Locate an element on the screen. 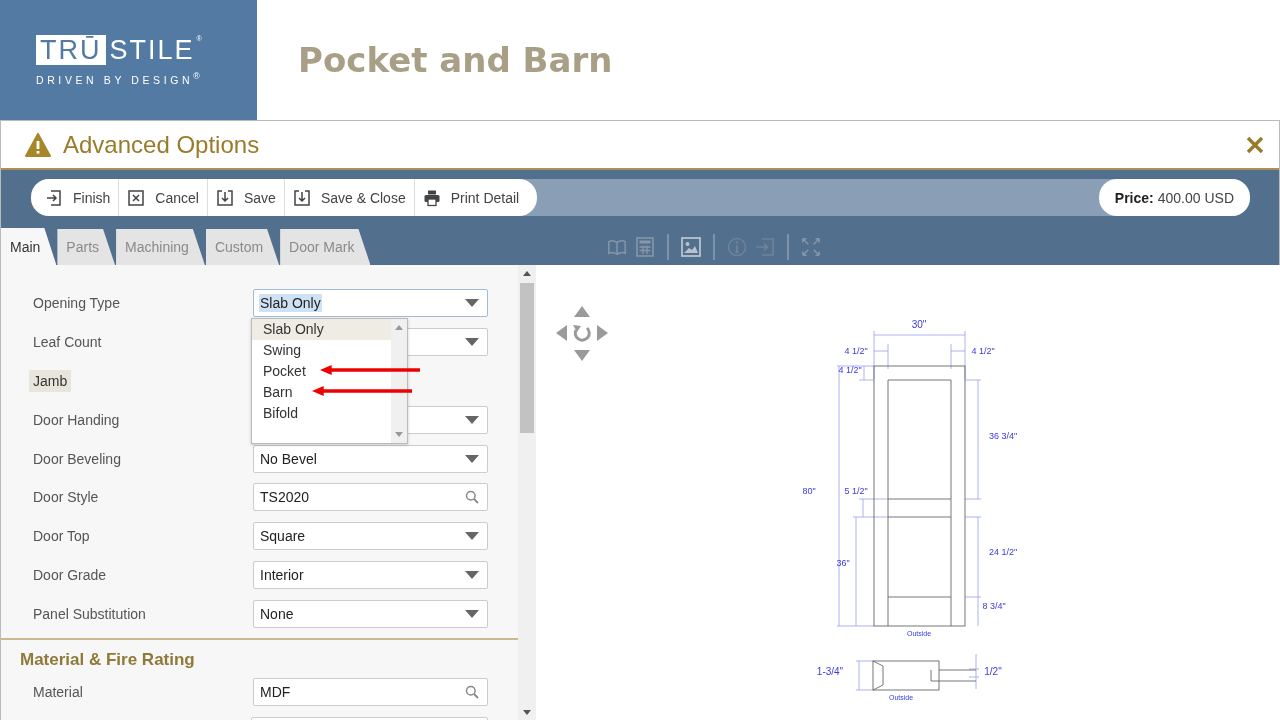 This screenshot has height=720, width=1280. dimension-label: 1-3/4" is located at coordinates (830, 671).